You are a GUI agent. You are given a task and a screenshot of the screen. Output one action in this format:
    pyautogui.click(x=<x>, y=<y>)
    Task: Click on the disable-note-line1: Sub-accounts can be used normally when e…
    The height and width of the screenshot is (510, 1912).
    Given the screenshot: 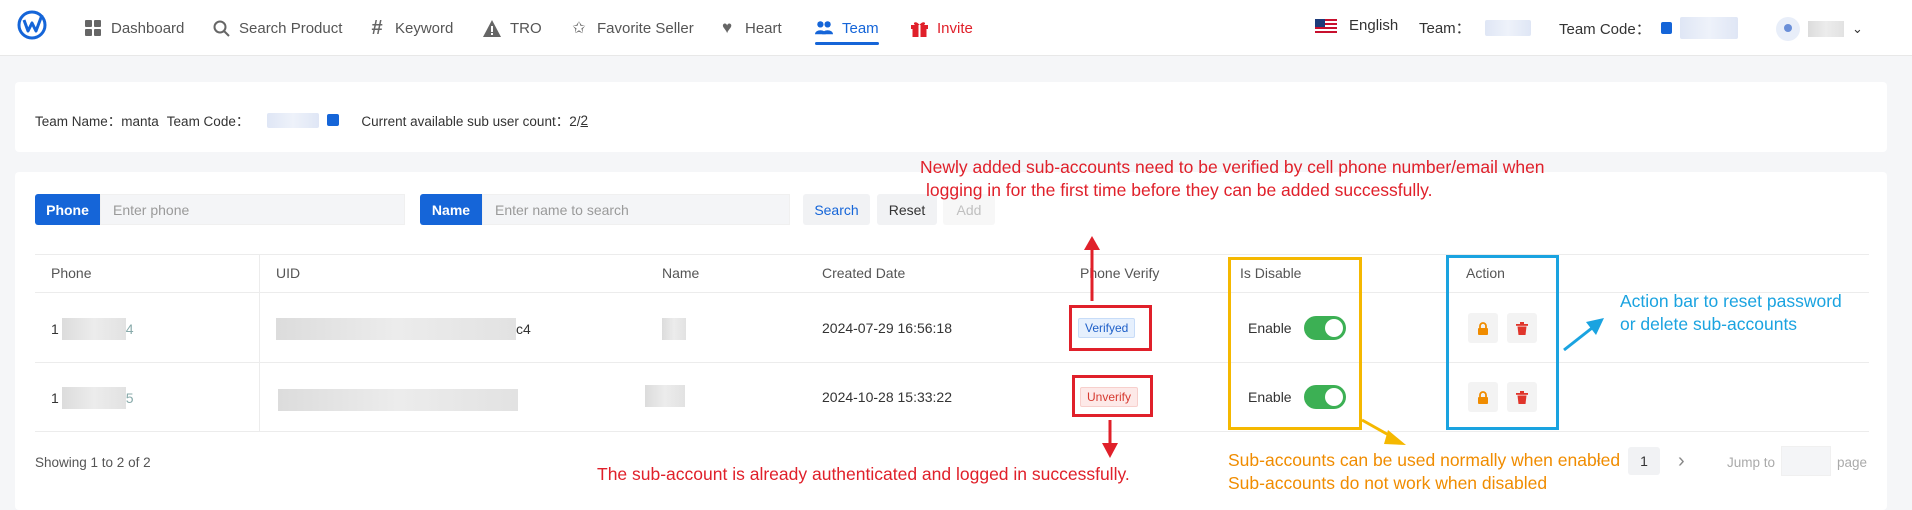 What is the action you would take?
    pyautogui.click(x=1424, y=460)
    